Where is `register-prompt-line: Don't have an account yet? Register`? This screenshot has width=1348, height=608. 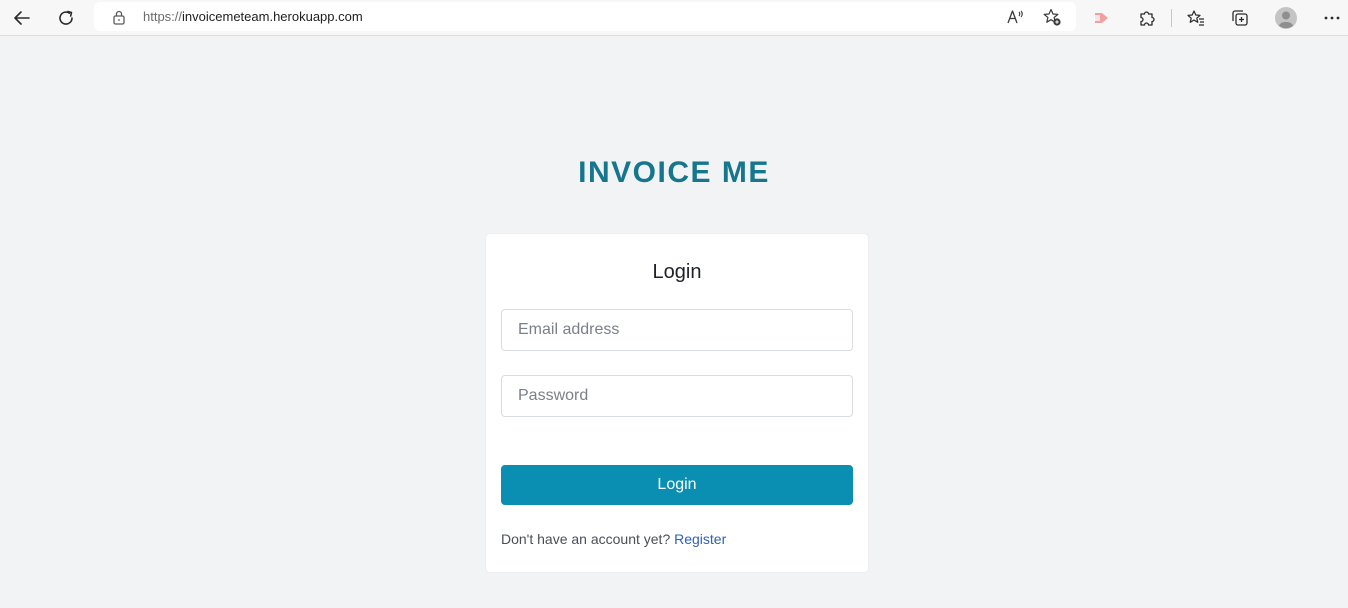
register-prompt-line: Don't have an account yet? Register is located at coordinates (613, 539).